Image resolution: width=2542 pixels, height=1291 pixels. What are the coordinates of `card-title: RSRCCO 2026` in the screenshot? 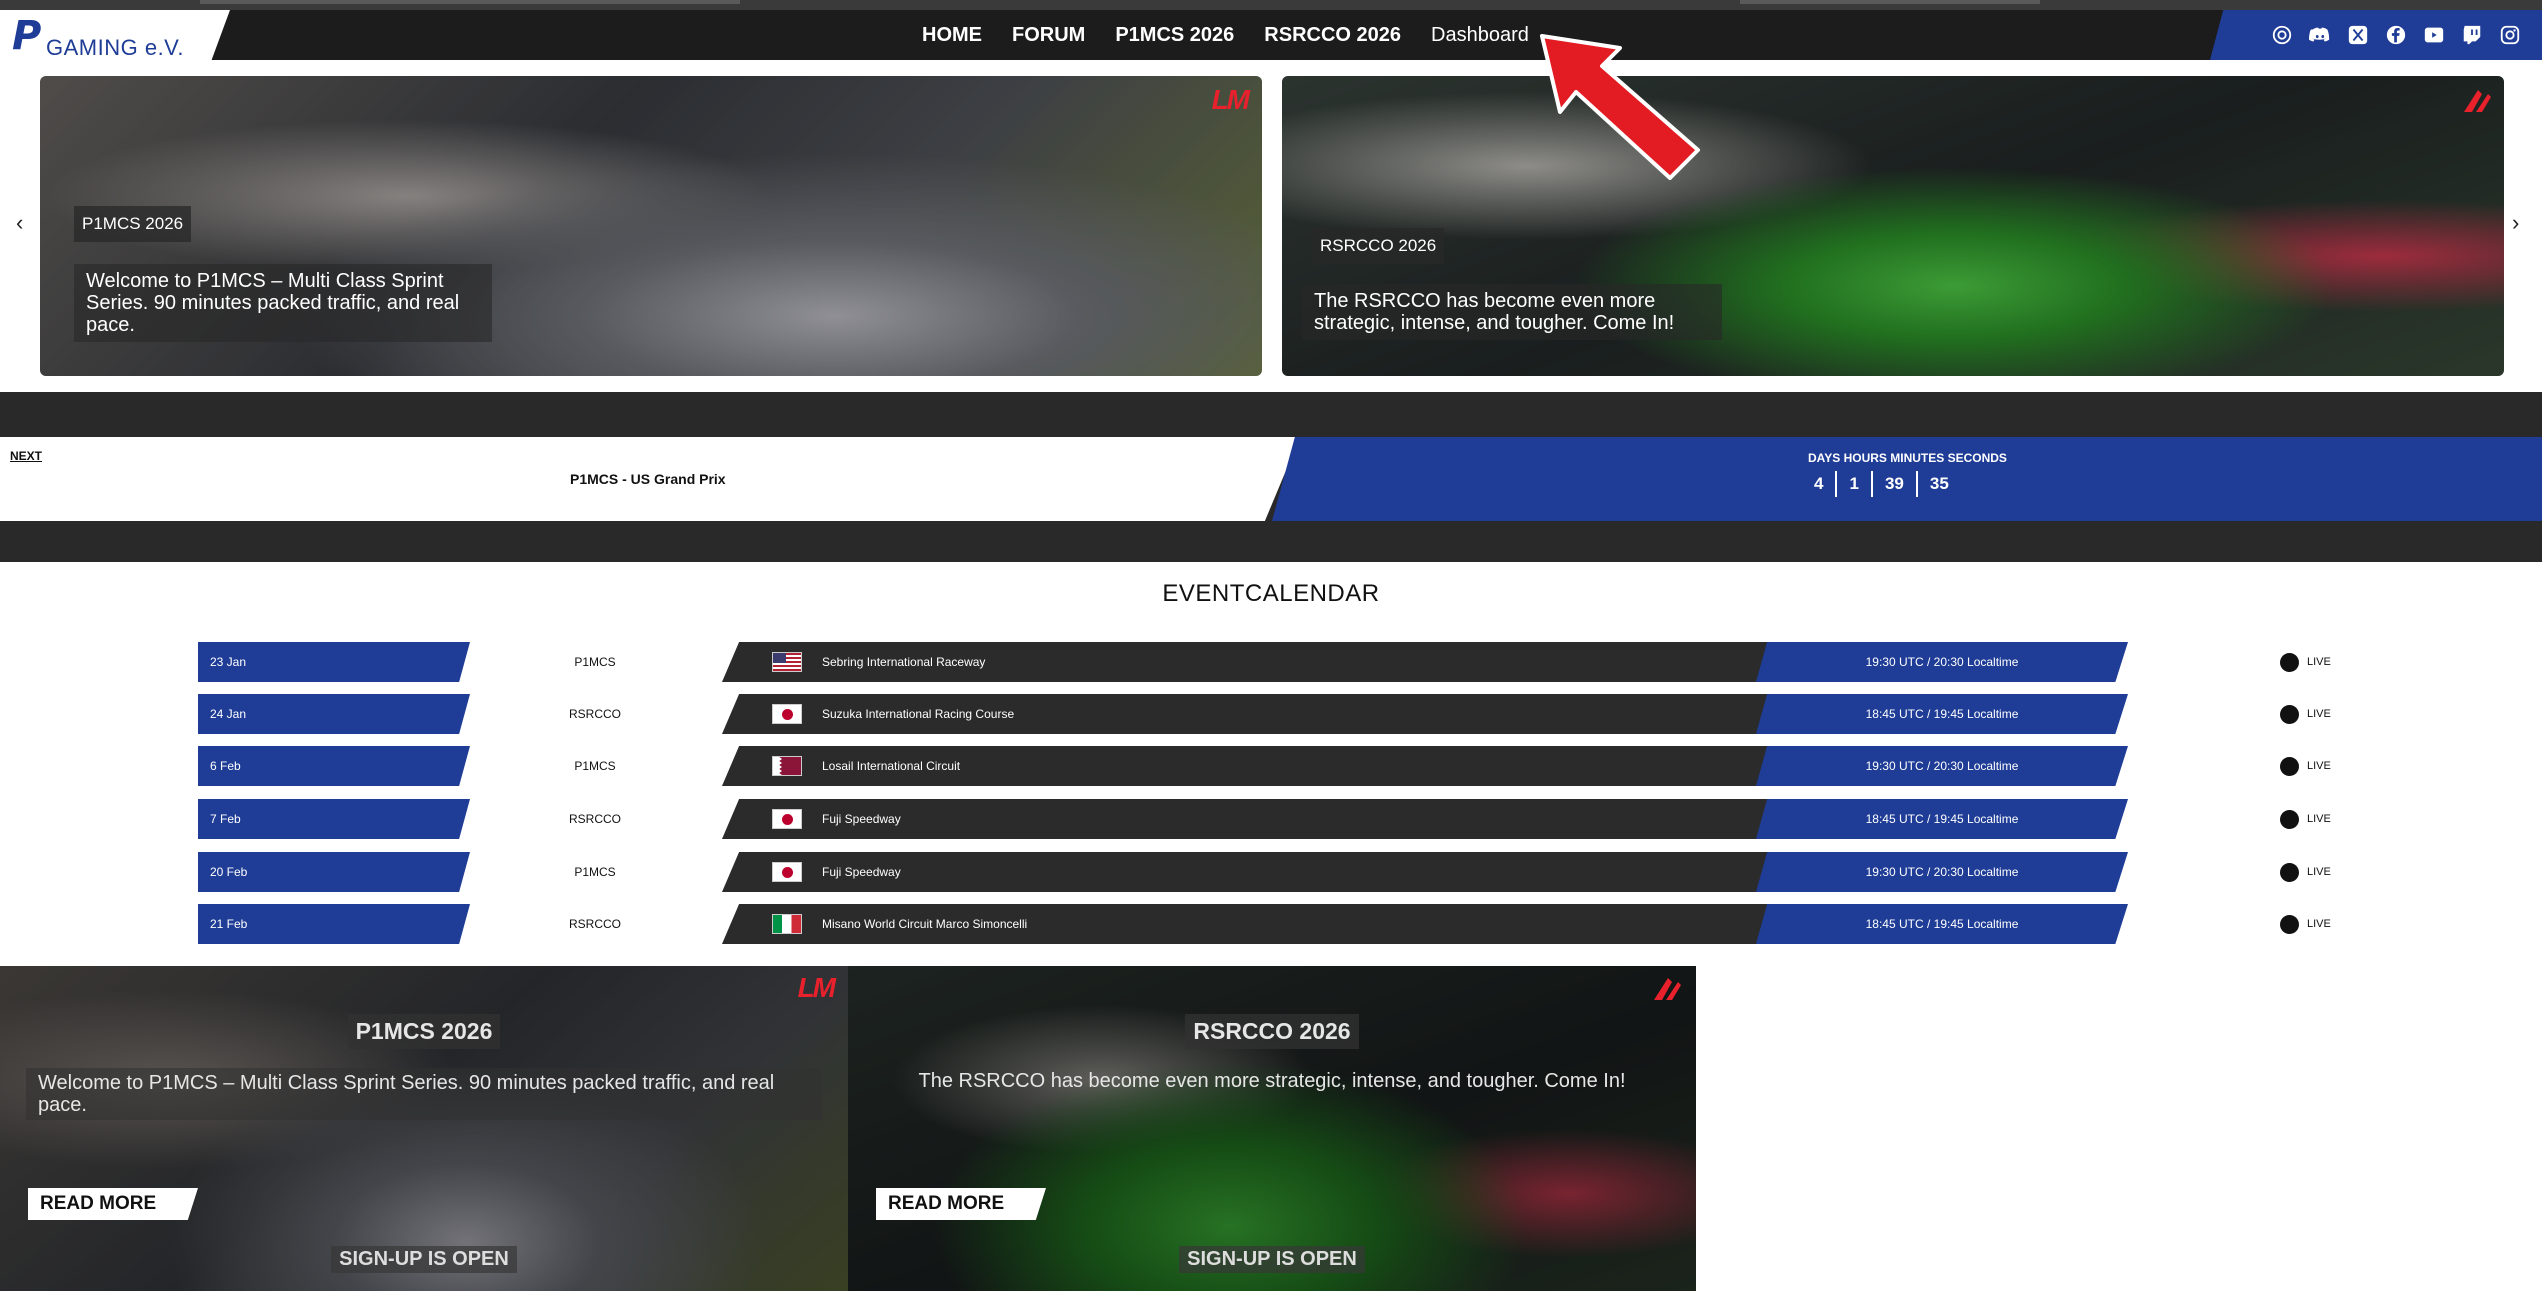 It's located at (1272, 1031).